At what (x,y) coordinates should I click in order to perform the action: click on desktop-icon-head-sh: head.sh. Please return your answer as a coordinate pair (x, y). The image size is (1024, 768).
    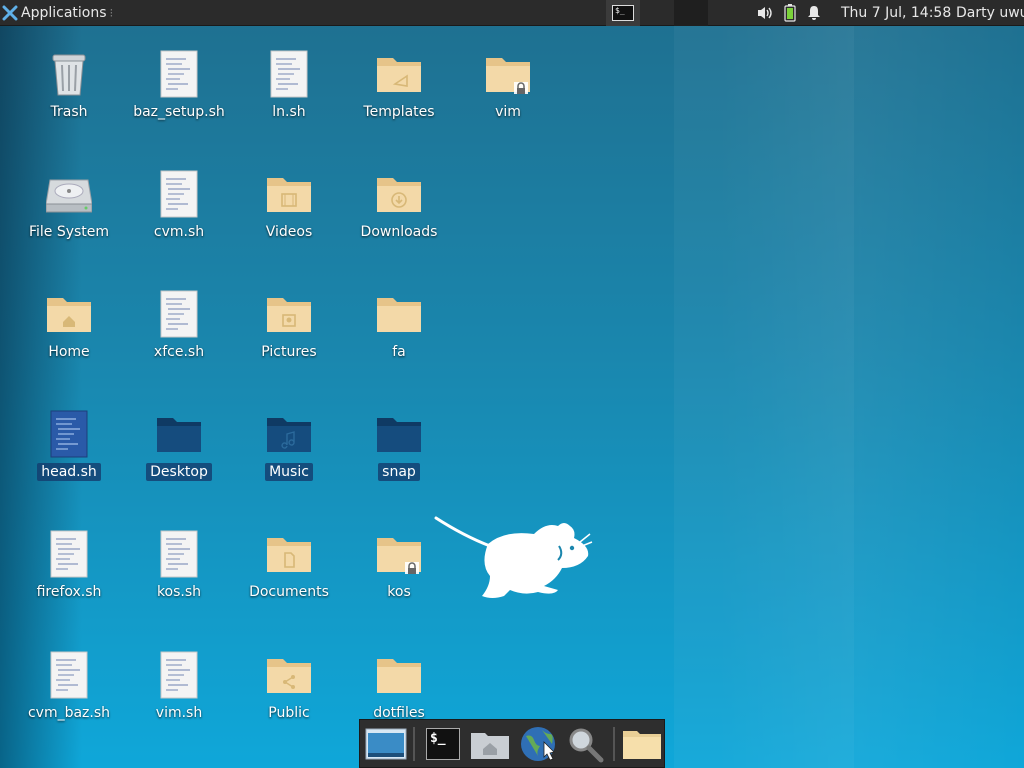
    Looking at the image, I should click on (69, 444).